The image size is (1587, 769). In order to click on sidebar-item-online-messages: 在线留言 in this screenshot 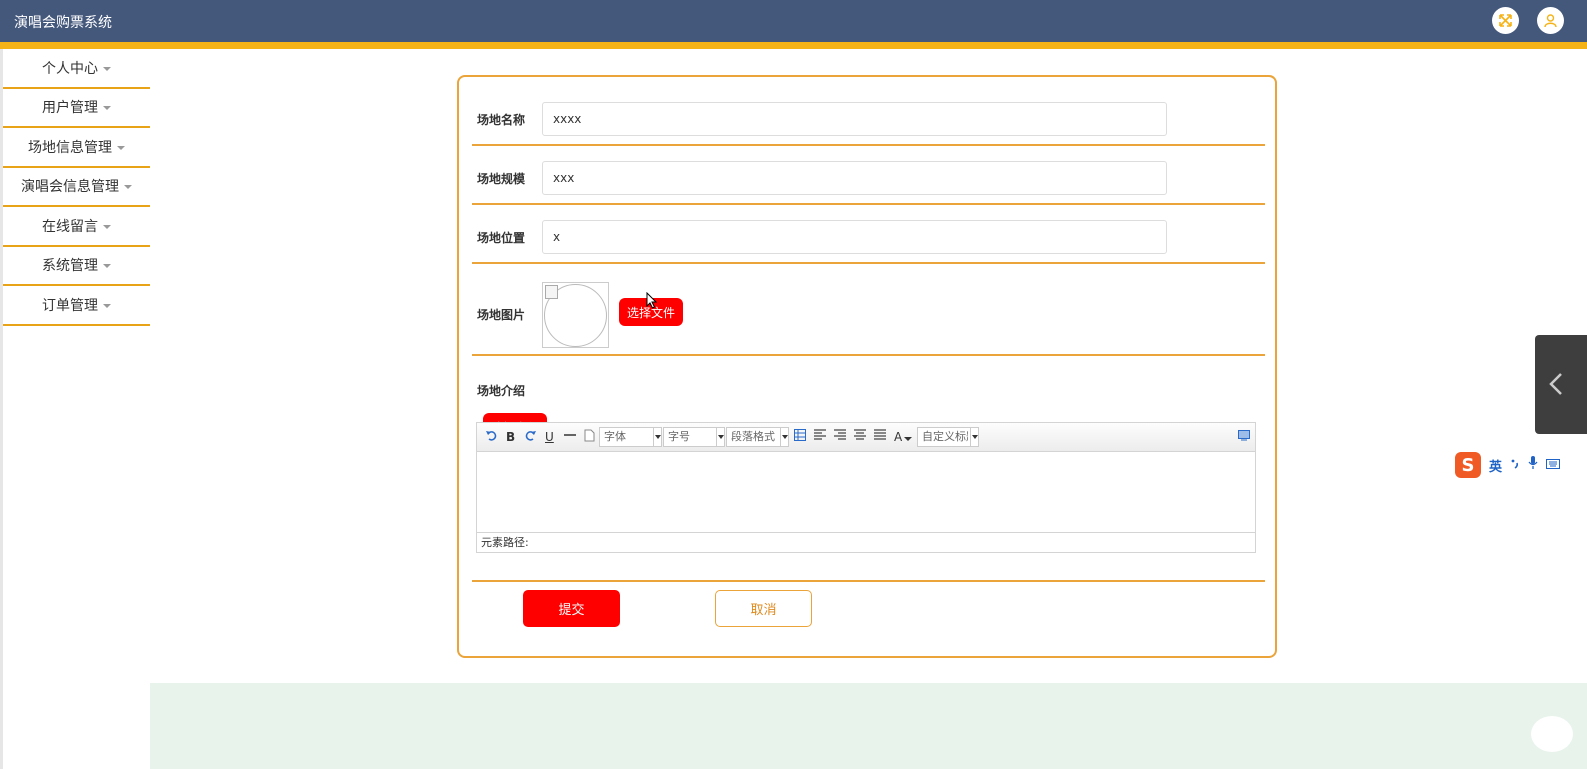, I will do `click(76, 227)`.